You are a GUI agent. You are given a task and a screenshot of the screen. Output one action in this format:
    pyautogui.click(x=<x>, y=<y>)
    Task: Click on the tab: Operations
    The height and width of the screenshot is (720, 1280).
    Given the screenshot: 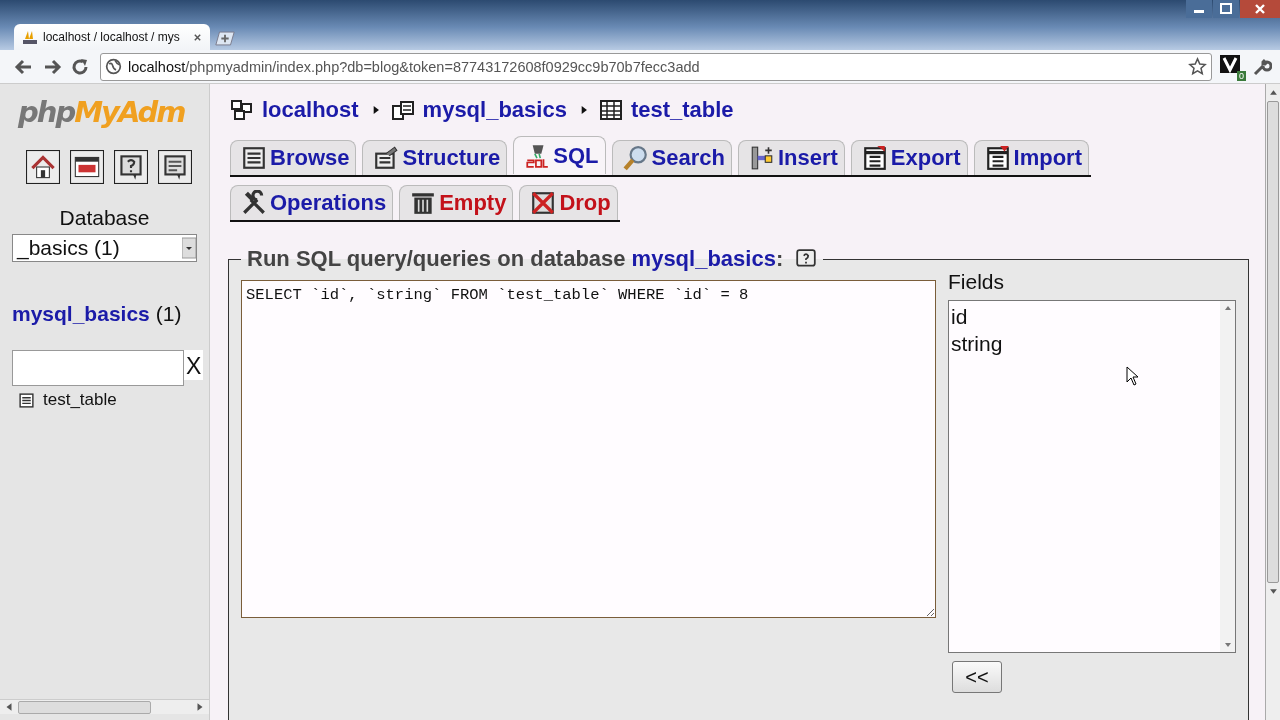 What is the action you would take?
    pyautogui.click(x=312, y=202)
    